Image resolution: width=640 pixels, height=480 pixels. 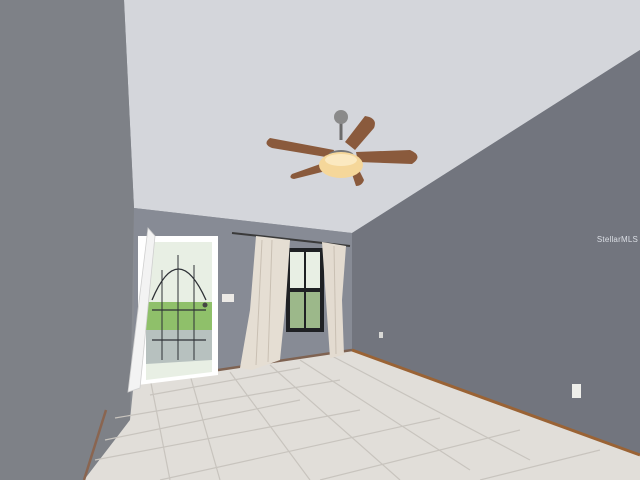 I want to click on watermark: StellarMLS, so click(x=617, y=239).